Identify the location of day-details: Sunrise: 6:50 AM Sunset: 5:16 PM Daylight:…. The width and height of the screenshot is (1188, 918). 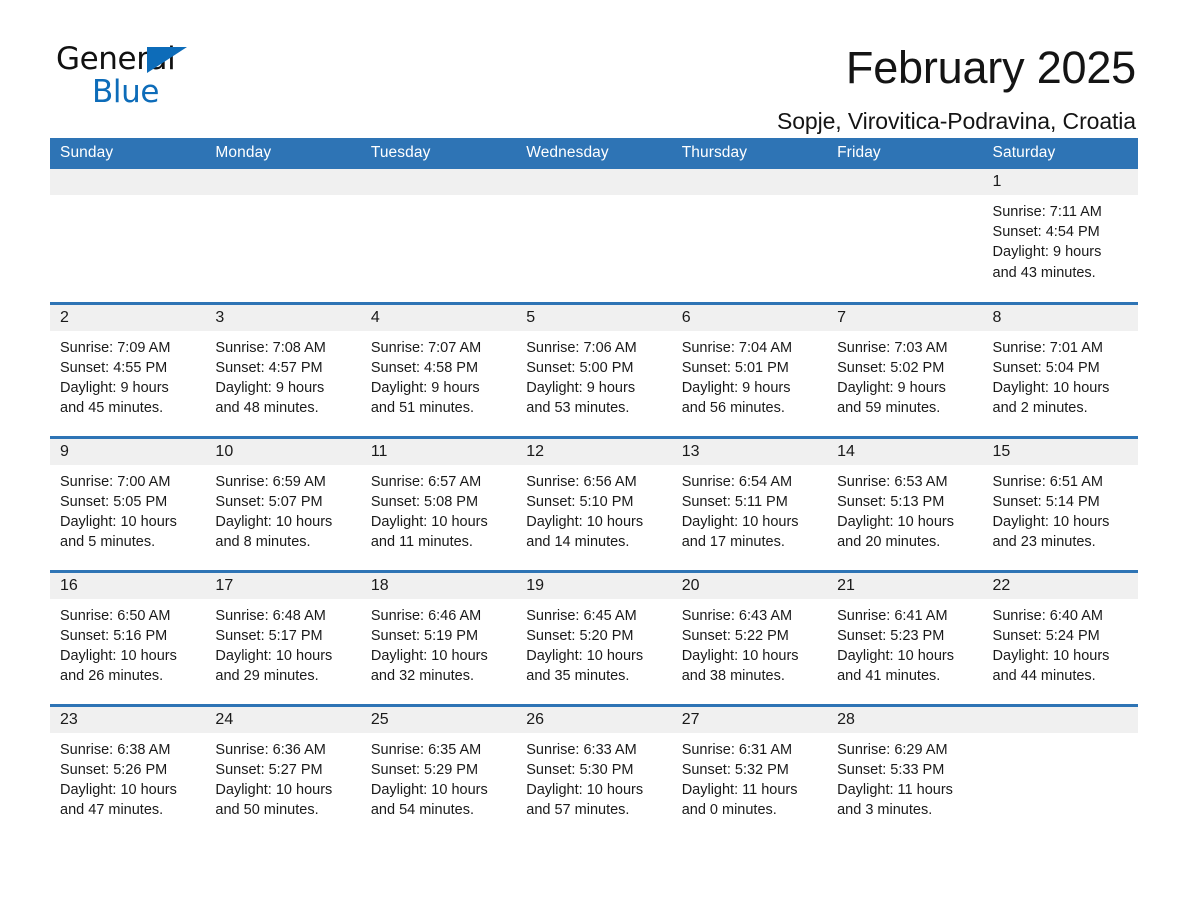
(127, 643).